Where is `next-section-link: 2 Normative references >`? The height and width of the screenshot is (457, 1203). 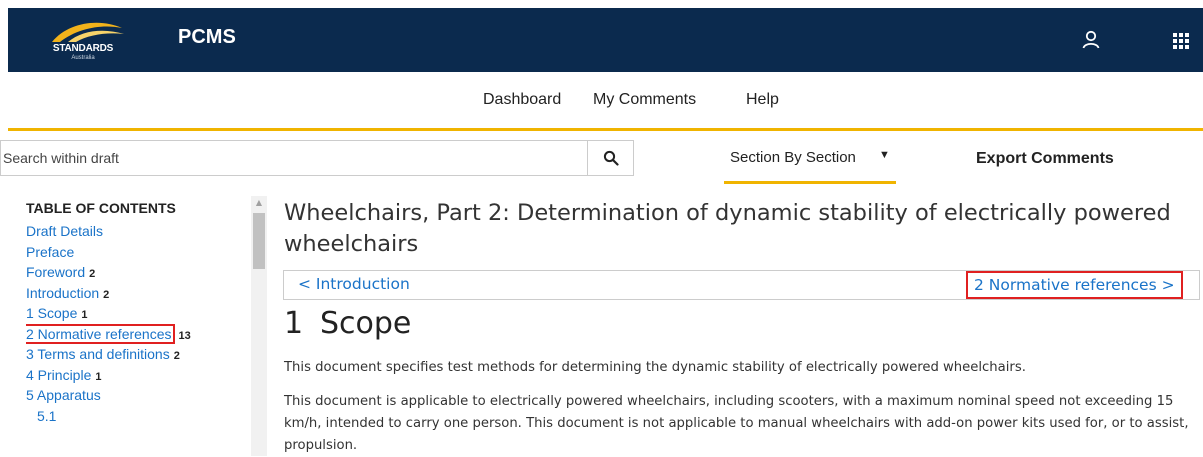
next-section-link: 2 Normative references > is located at coordinates (1074, 285).